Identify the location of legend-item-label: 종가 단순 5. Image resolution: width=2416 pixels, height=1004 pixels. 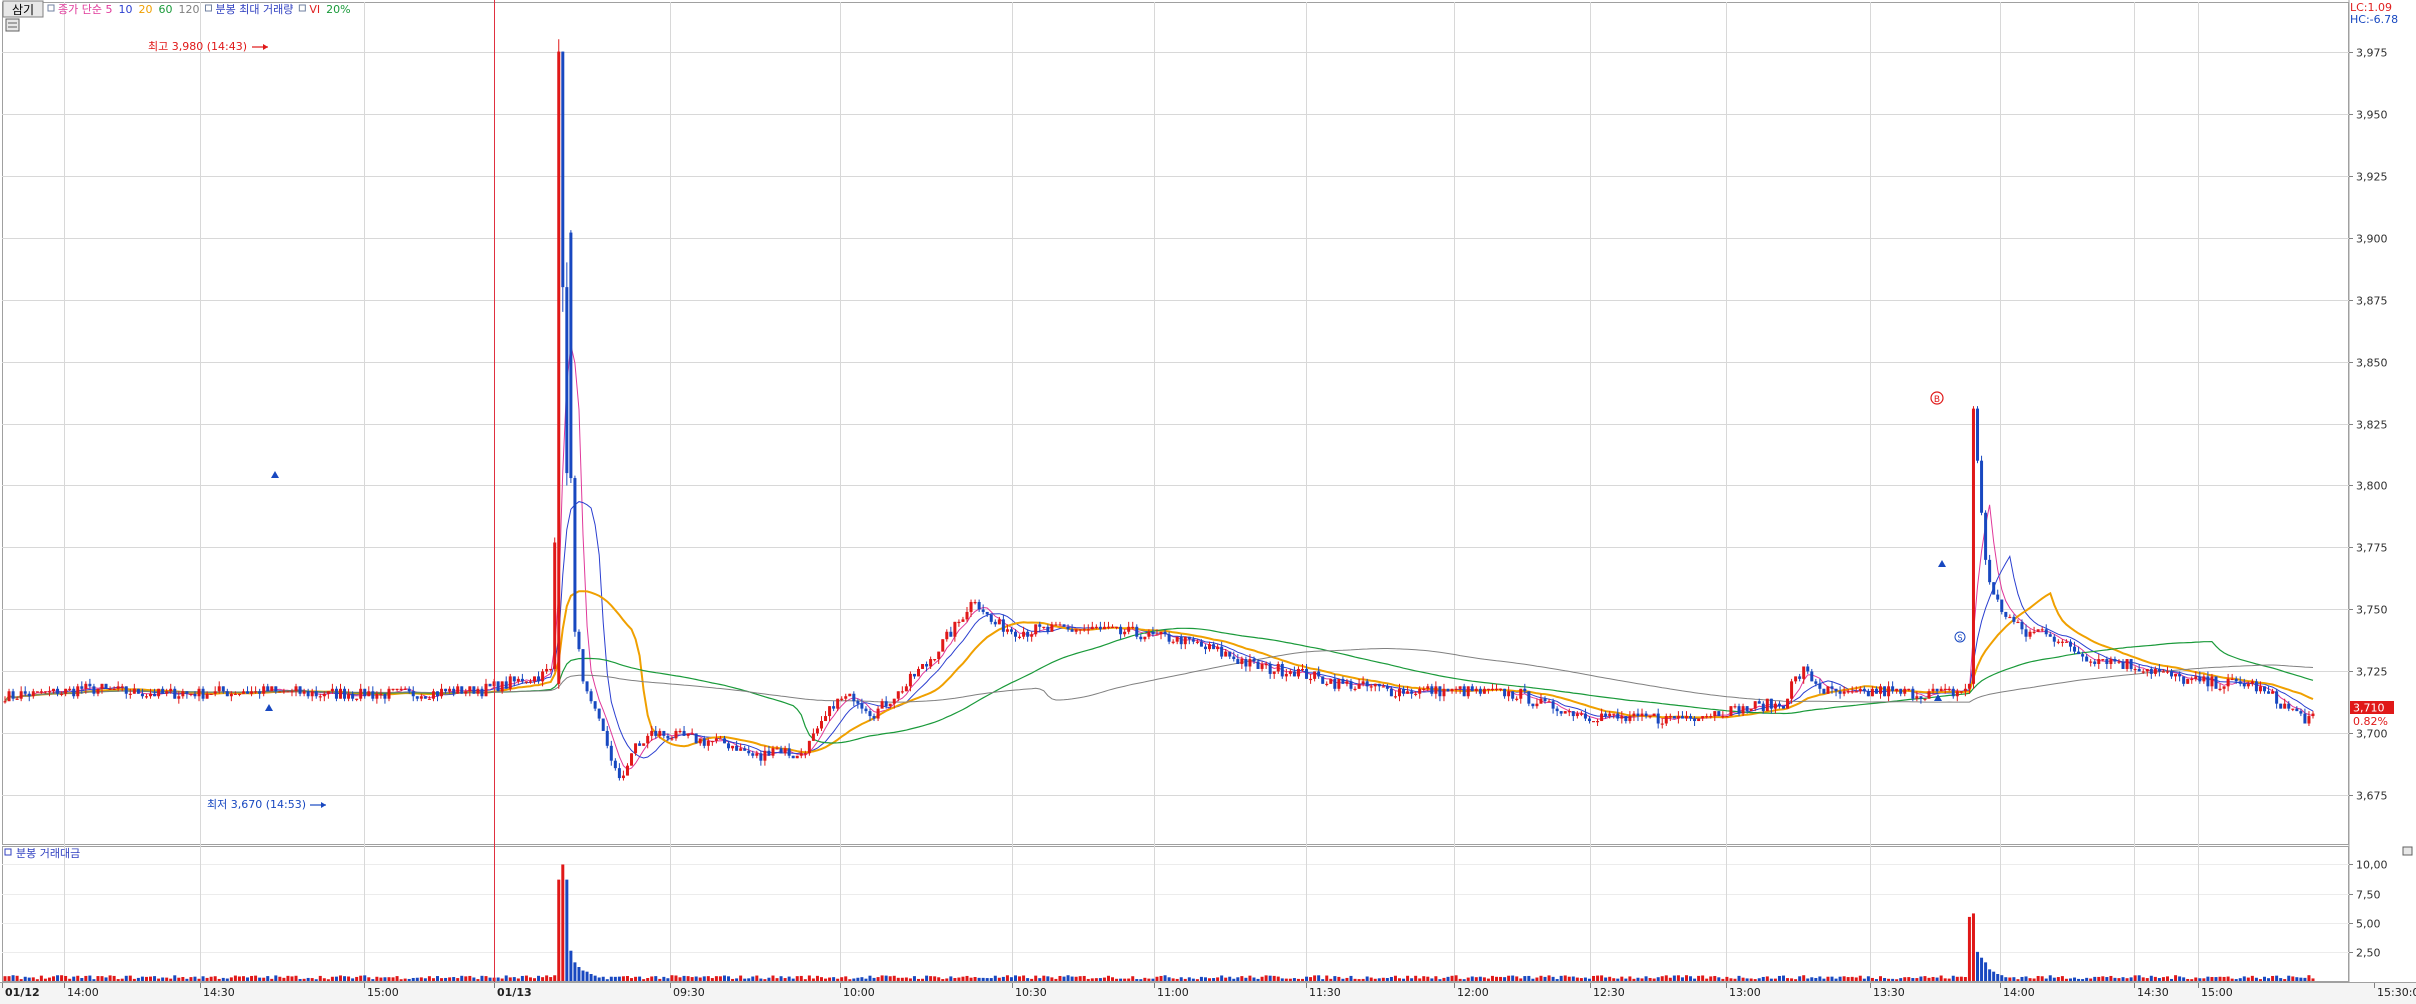
(85, 9).